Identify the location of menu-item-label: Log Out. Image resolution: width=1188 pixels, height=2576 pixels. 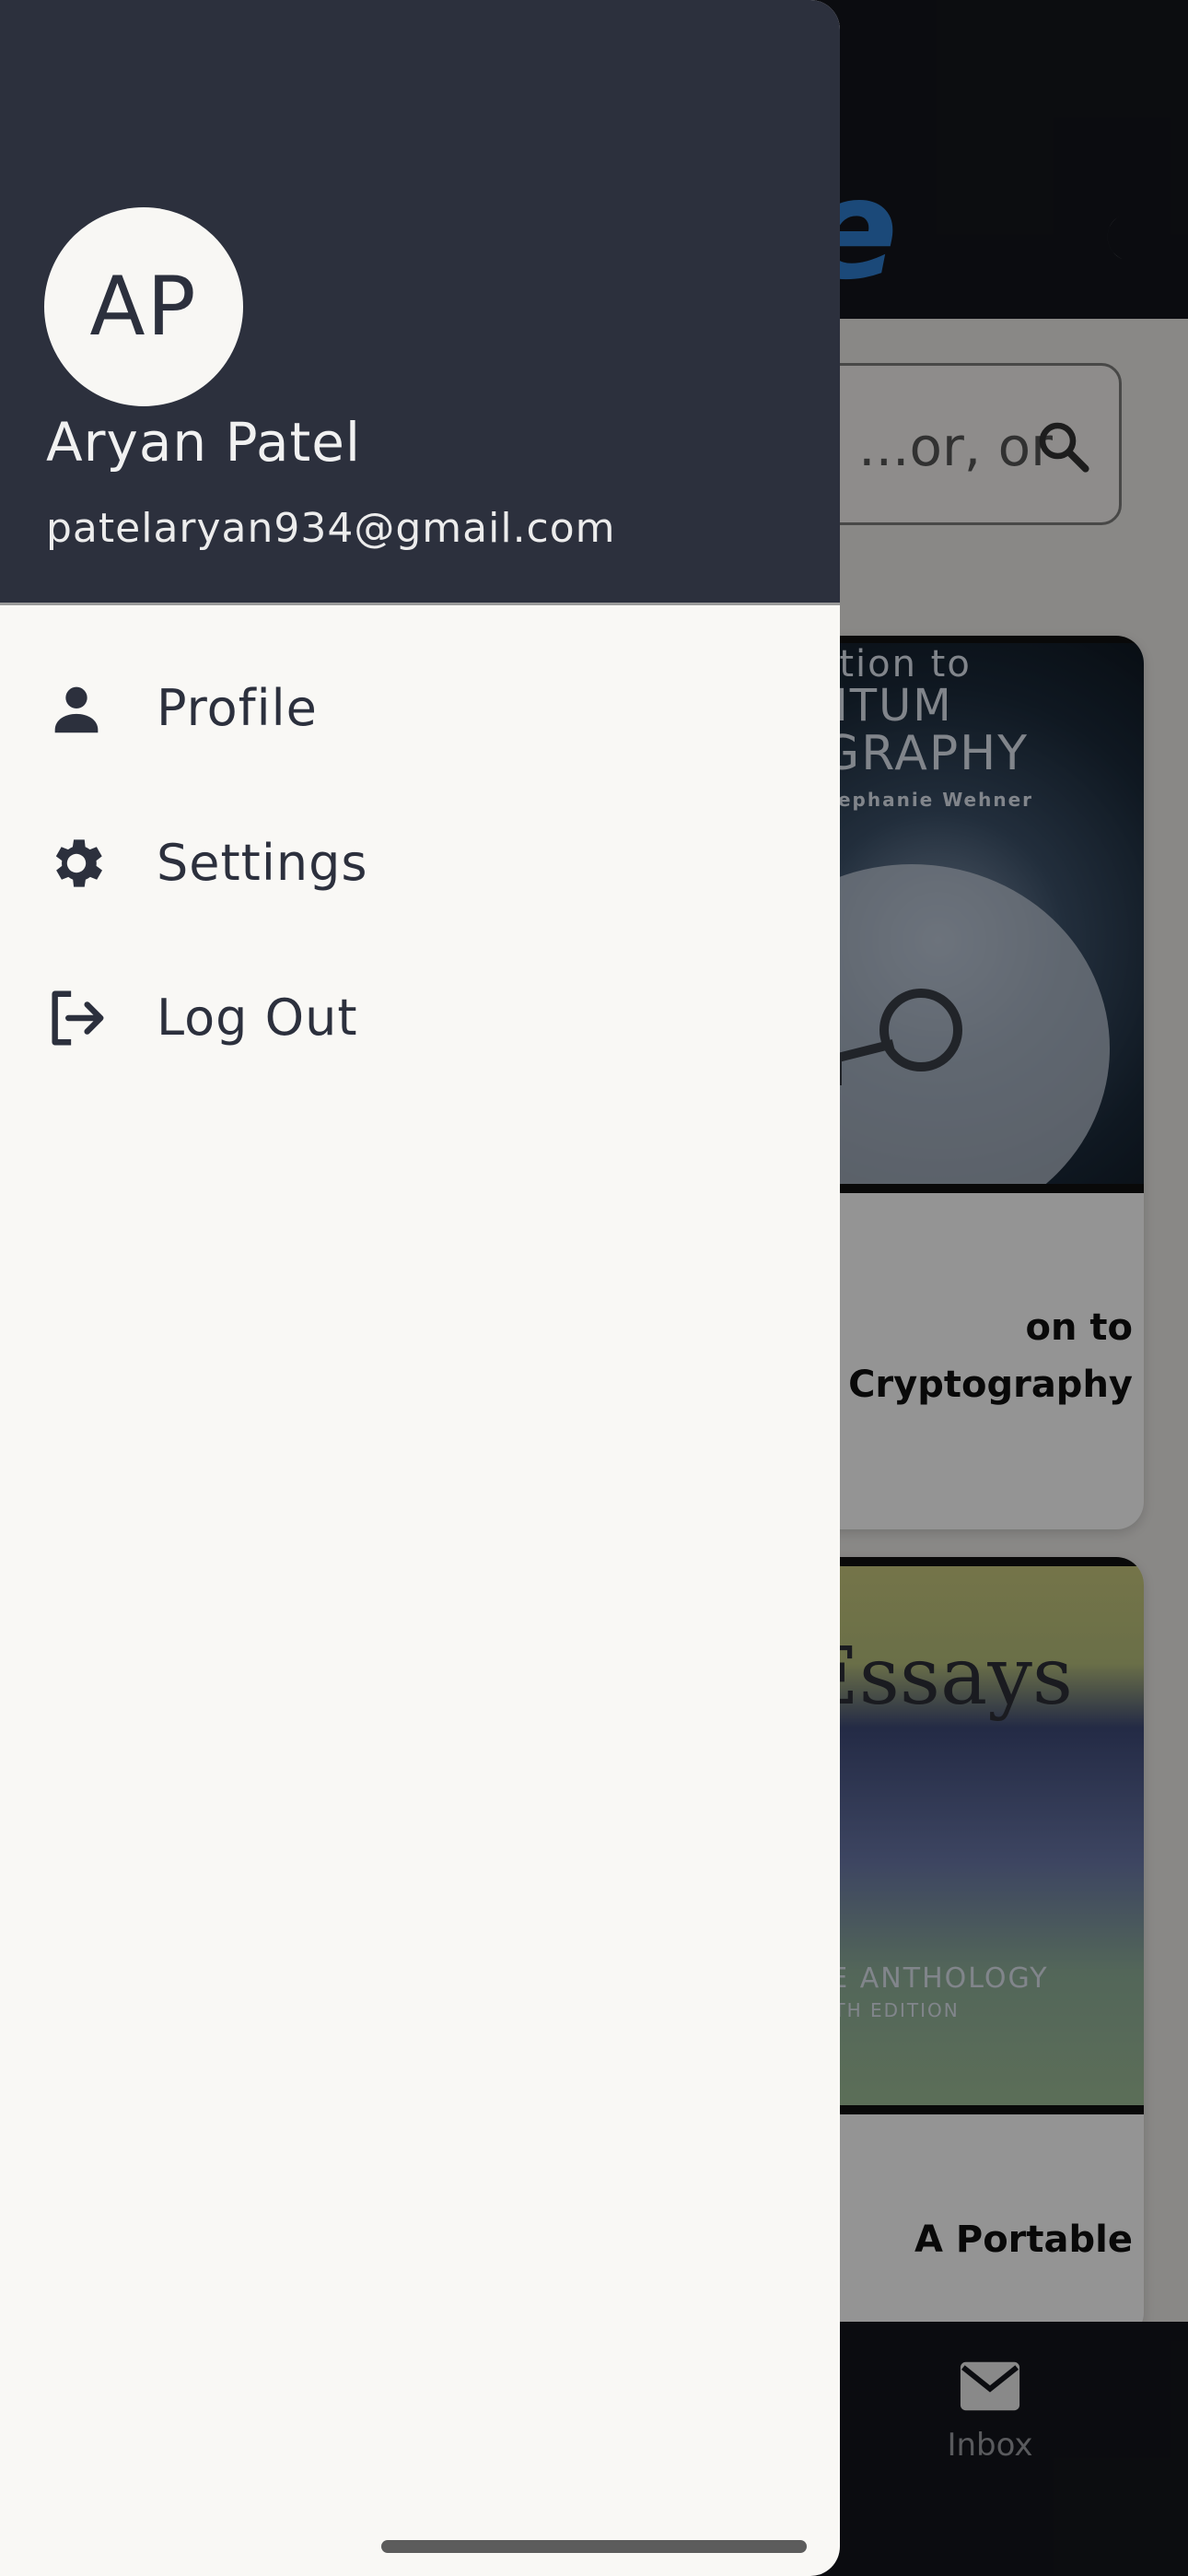
(257, 1018).